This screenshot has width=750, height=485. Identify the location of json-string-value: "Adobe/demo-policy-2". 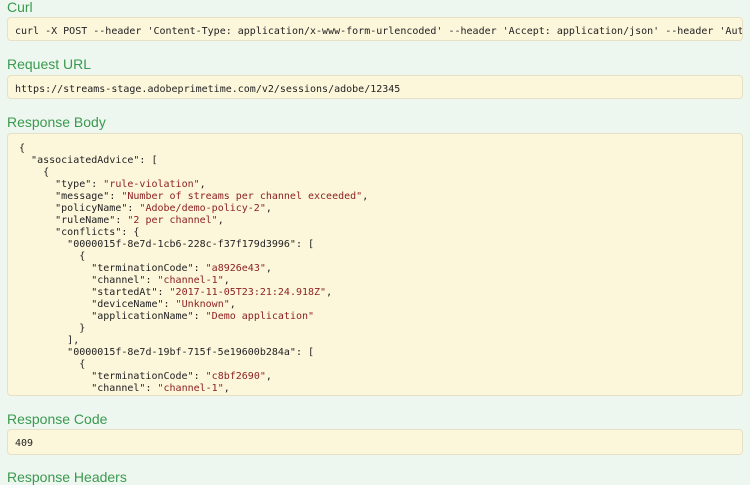
(202, 208).